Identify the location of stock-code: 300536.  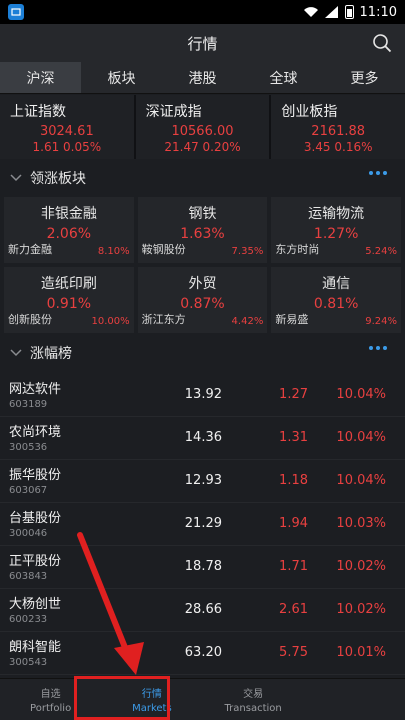
(28, 447).